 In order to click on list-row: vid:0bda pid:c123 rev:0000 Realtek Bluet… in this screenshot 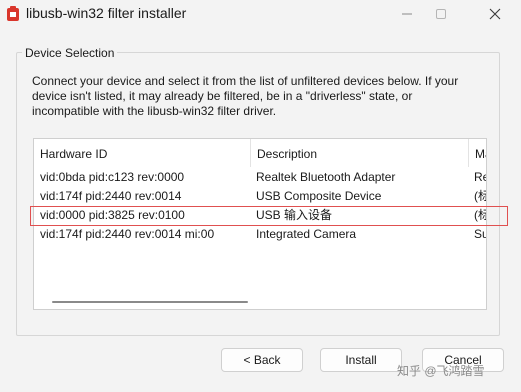, I will do `click(260, 177)`.